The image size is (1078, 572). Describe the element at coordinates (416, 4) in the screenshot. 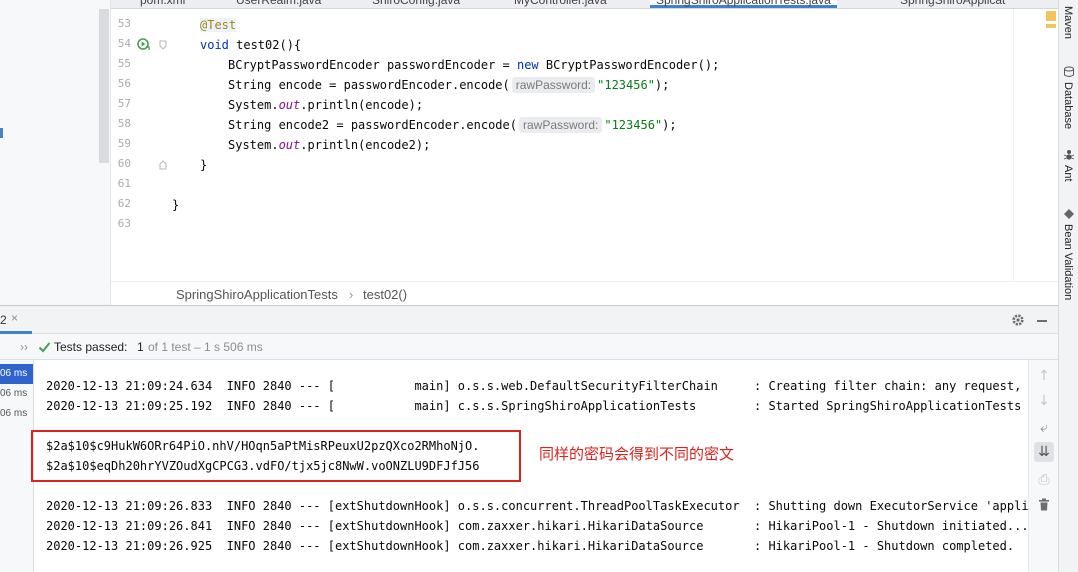

I see `tab-shiroconfig: ShiroConfig.java` at that location.